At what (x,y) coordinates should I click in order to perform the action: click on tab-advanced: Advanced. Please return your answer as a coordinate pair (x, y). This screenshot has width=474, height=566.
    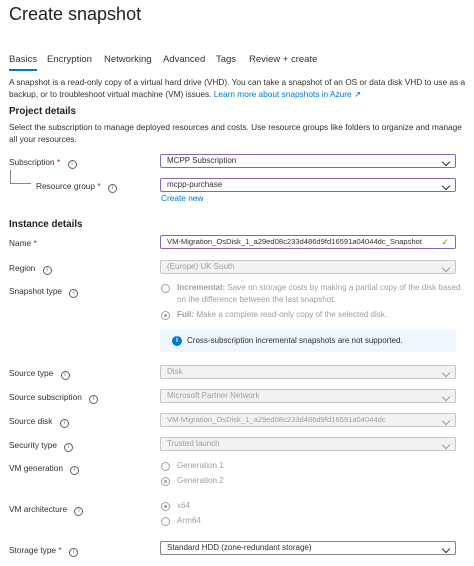
    Looking at the image, I should click on (184, 59).